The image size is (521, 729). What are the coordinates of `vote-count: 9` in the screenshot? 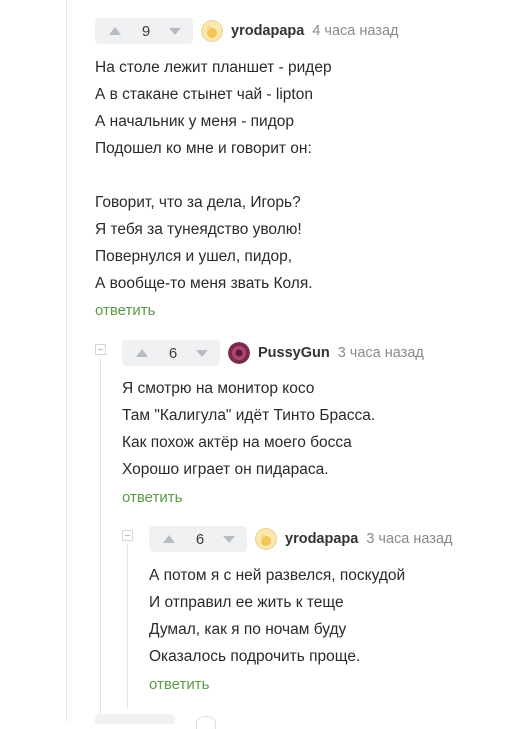 It's located at (146, 31).